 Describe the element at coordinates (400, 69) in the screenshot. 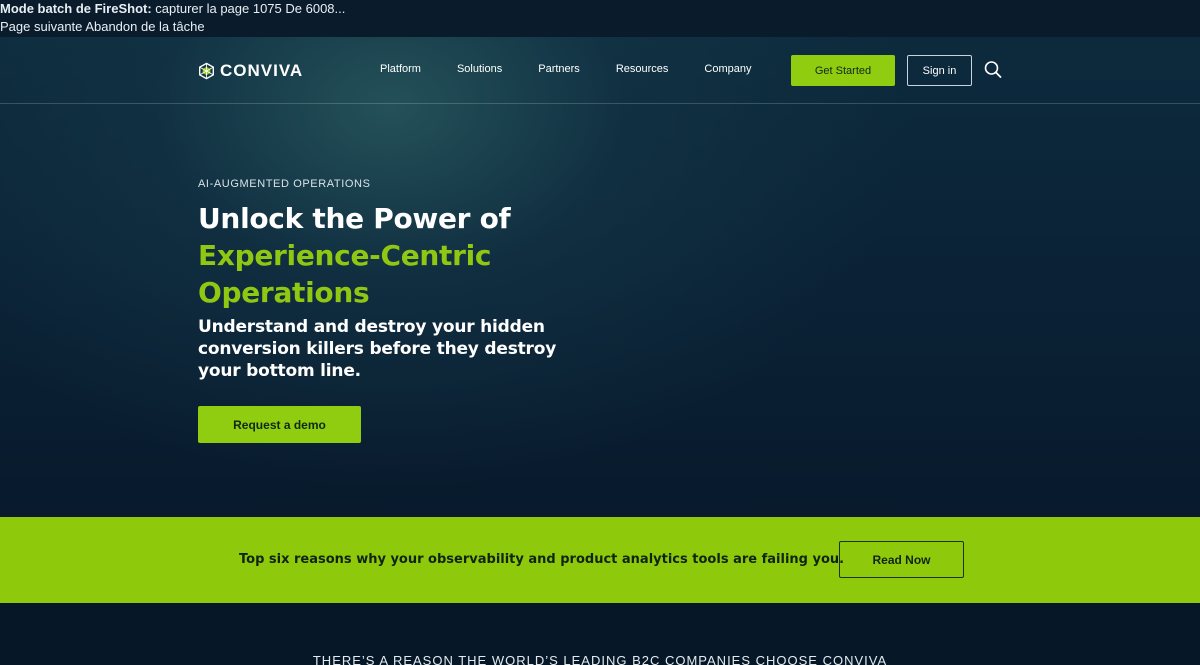

I see `nav-item-platform: Platform` at that location.